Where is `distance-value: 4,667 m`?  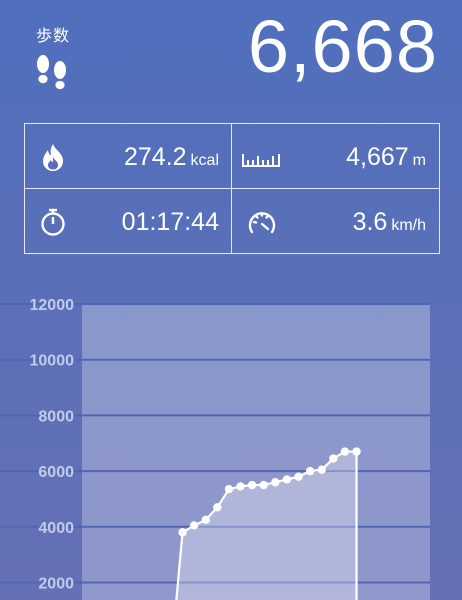
distance-value: 4,667 m is located at coordinates (386, 157).